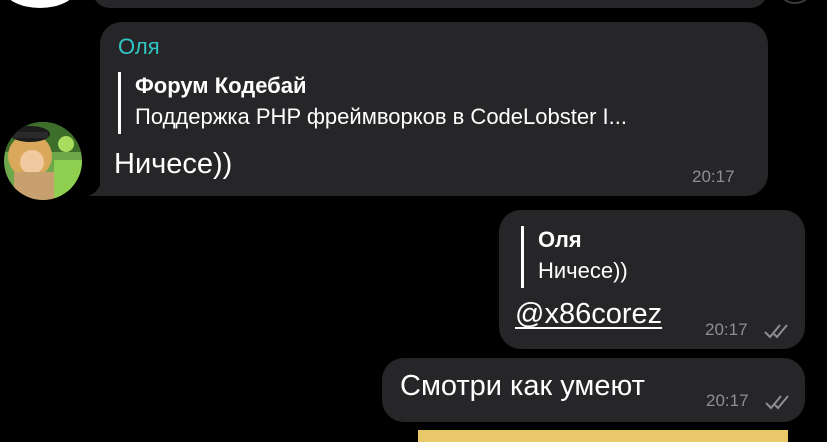 The height and width of the screenshot is (442, 827). Describe the element at coordinates (574, 257) in the screenshot. I see `reply-quote: Оля Ничесе))` at that location.